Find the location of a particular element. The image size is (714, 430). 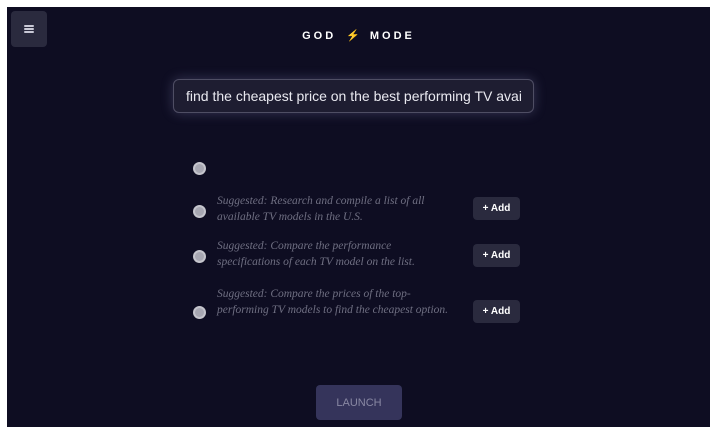

suggestion-2-radio is located at coordinates (199, 256).